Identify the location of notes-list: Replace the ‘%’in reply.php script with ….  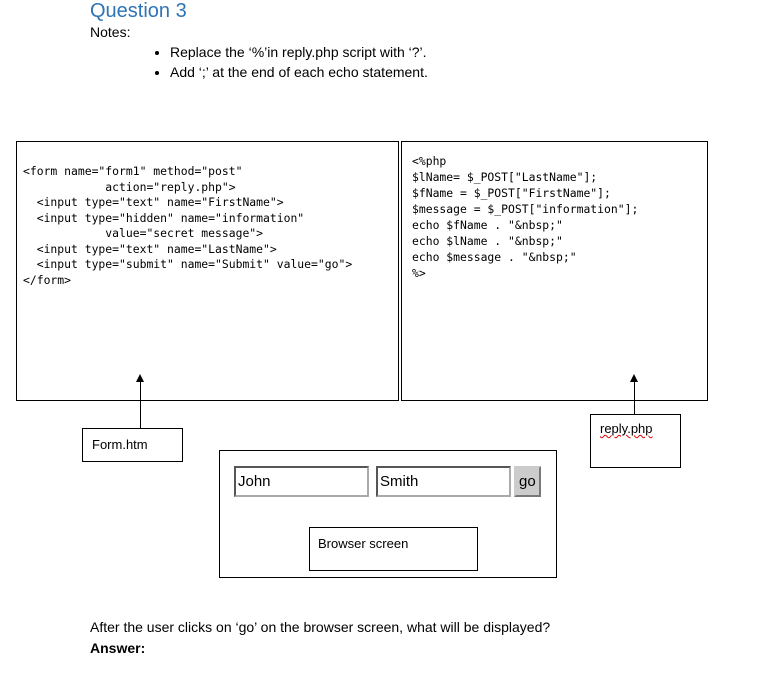
(289, 62).